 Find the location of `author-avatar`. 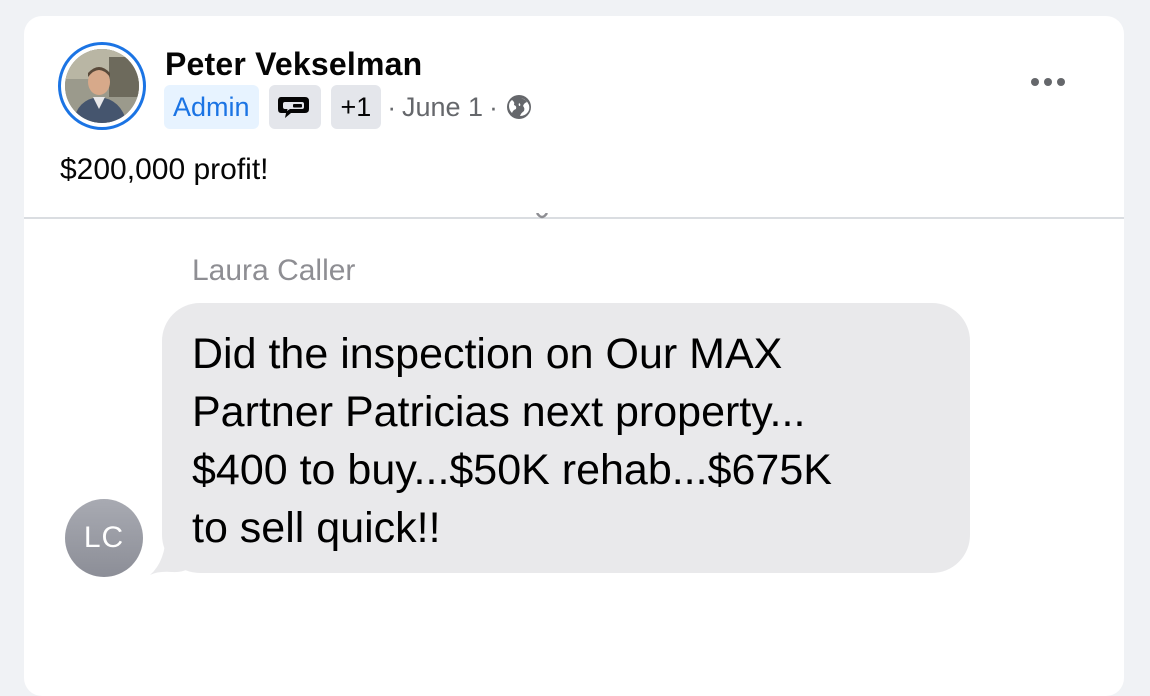

author-avatar is located at coordinates (102, 86).